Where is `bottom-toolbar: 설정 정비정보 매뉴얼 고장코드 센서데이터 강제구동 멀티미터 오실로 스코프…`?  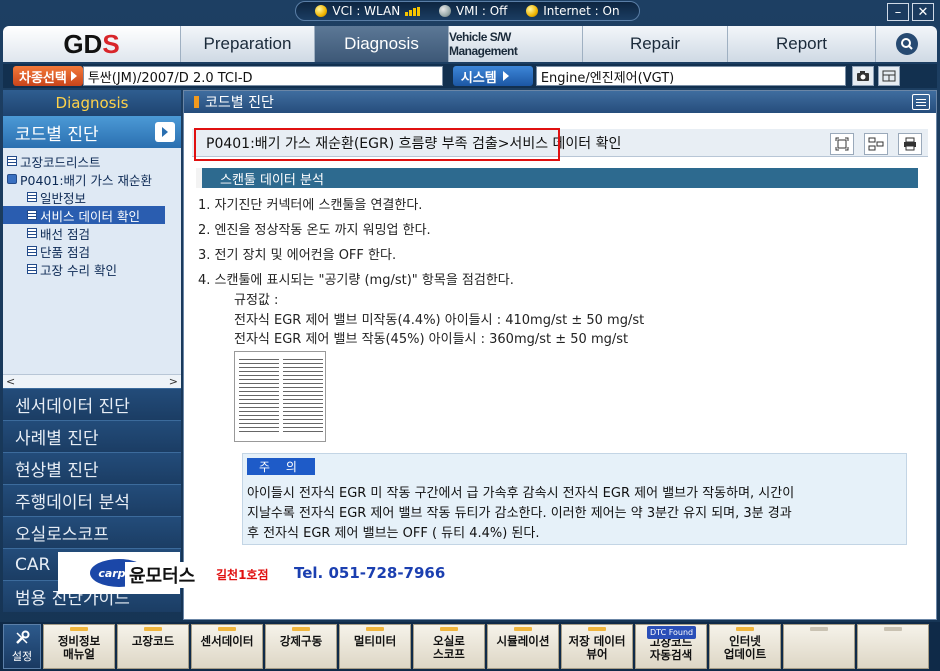 bottom-toolbar: 설정 정비정보 매뉴얼 고장코드 센서데이터 강제구동 멀티미터 오실로 스코프… is located at coordinates (470, 646).